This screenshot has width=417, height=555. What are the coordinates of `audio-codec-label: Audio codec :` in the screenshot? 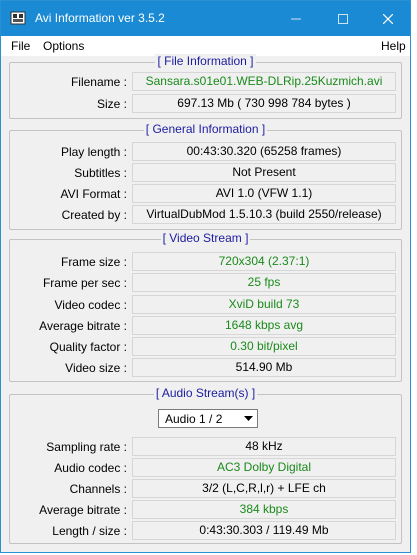 It's located at (90, 468).